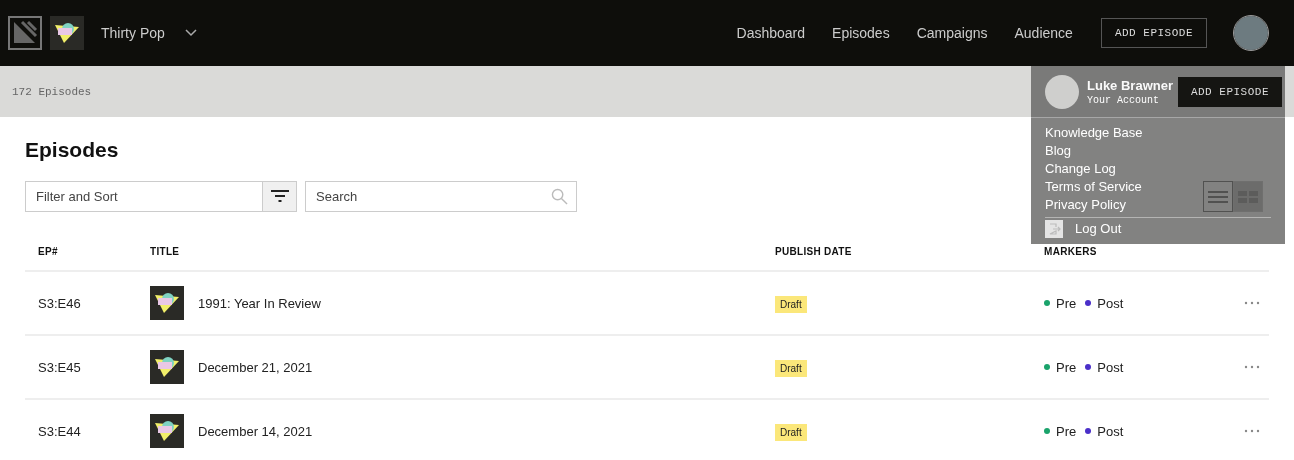 This screenshot has height=460, width=1294. Describe the element at coordinates (60, 303) in the screenshot. I see `episode-number: S3:E46` at that location.